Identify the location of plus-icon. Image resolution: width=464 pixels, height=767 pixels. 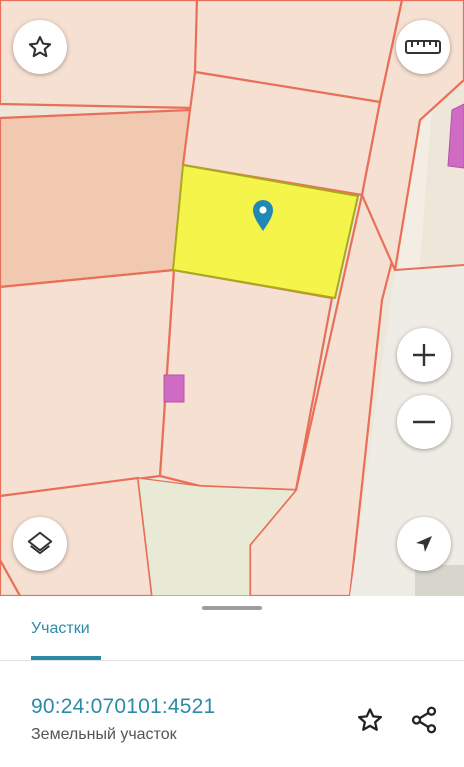
(424, 355).